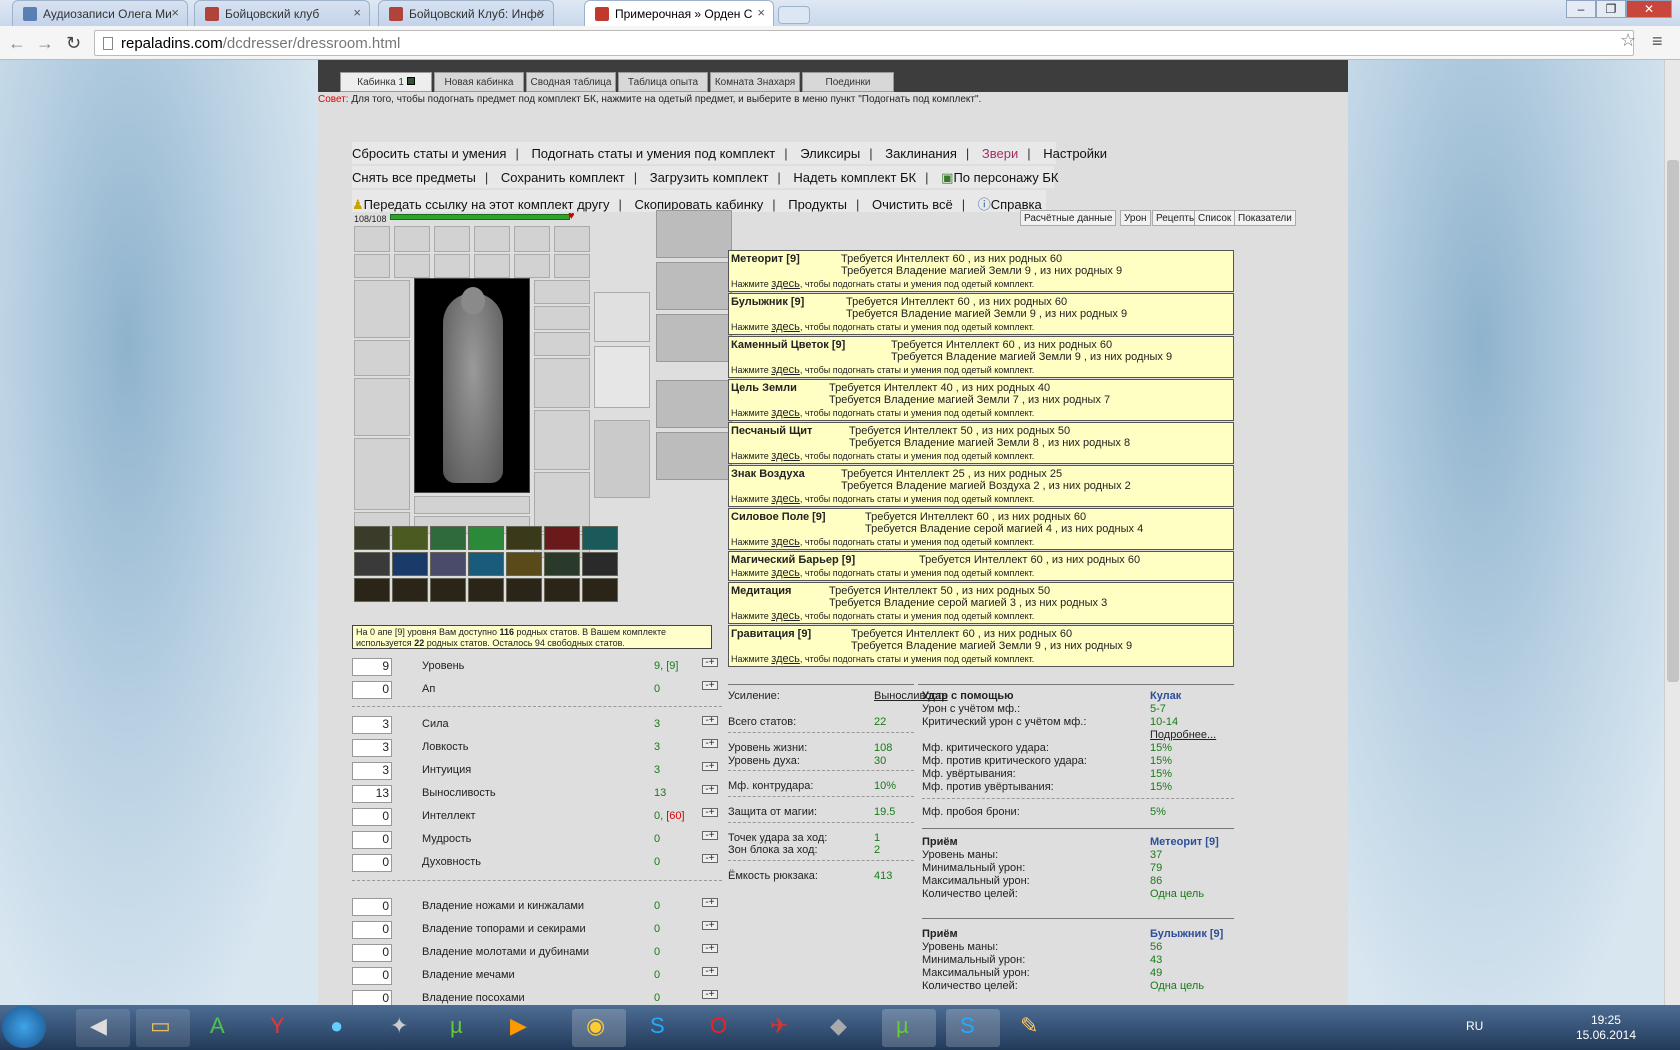  Describe the element at coordinates (382, 309) in the screenshot. I see `helmet-slot` at that location.